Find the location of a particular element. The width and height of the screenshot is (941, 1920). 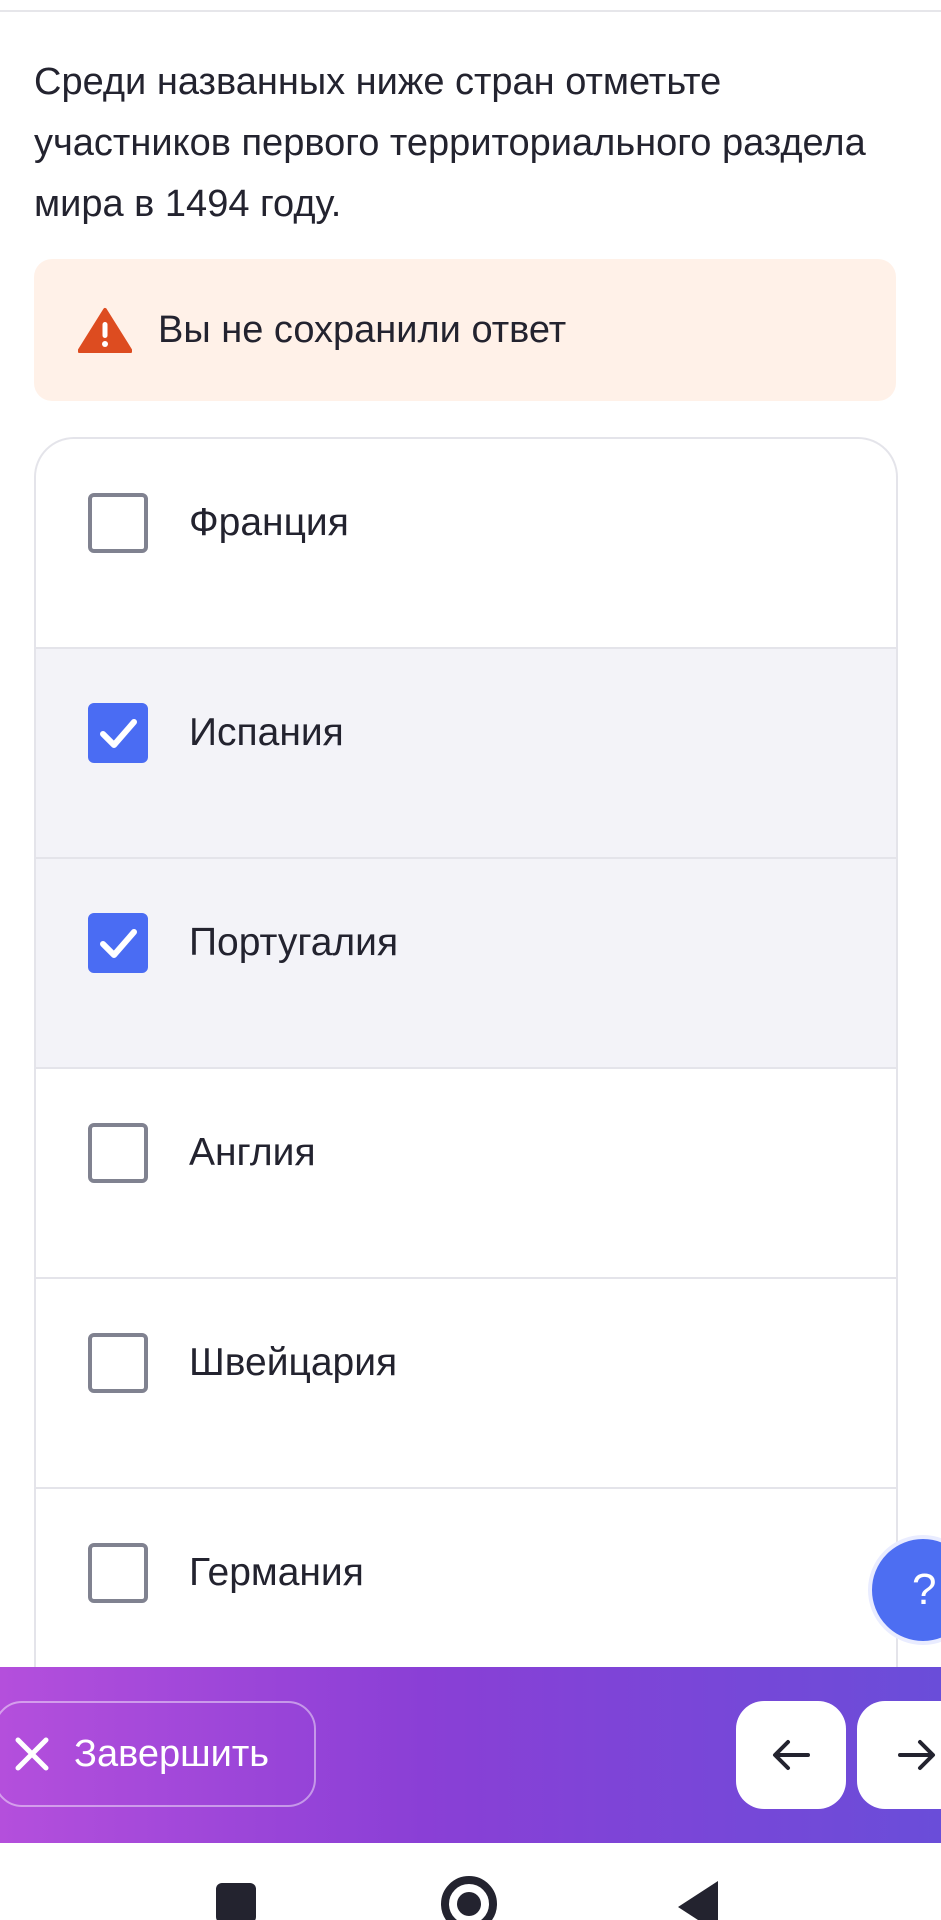

previous-question-button is located at coordinates (791, 1755).